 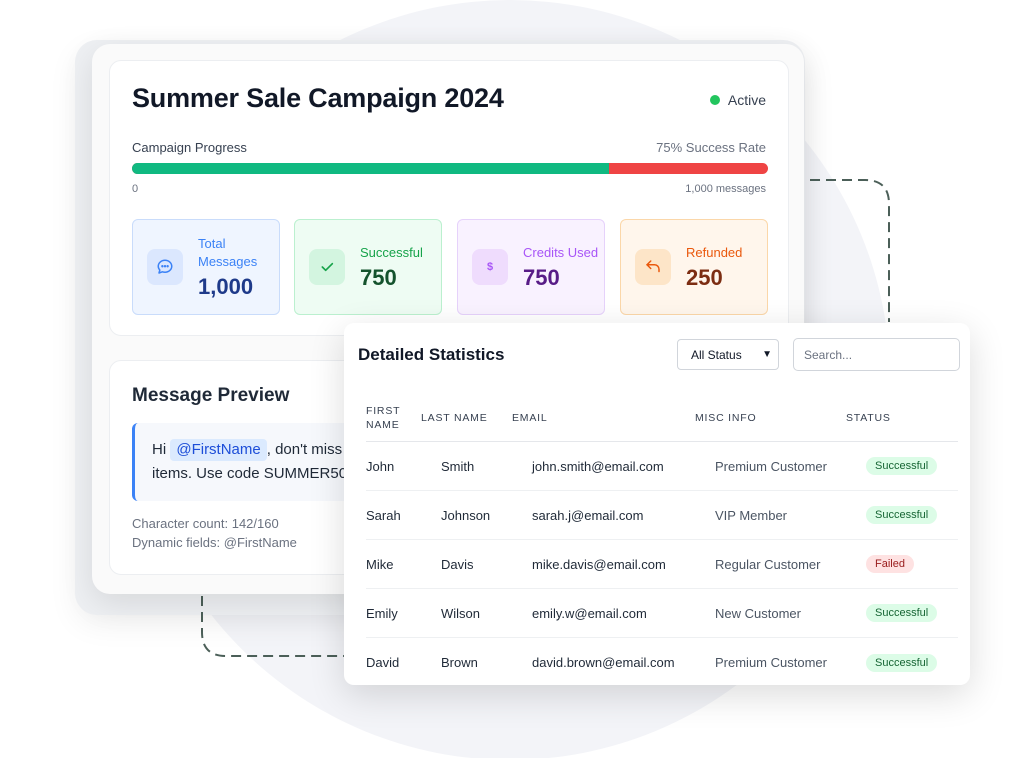 I want to click on undo-arrow-icon, so click(x=653, y=267).